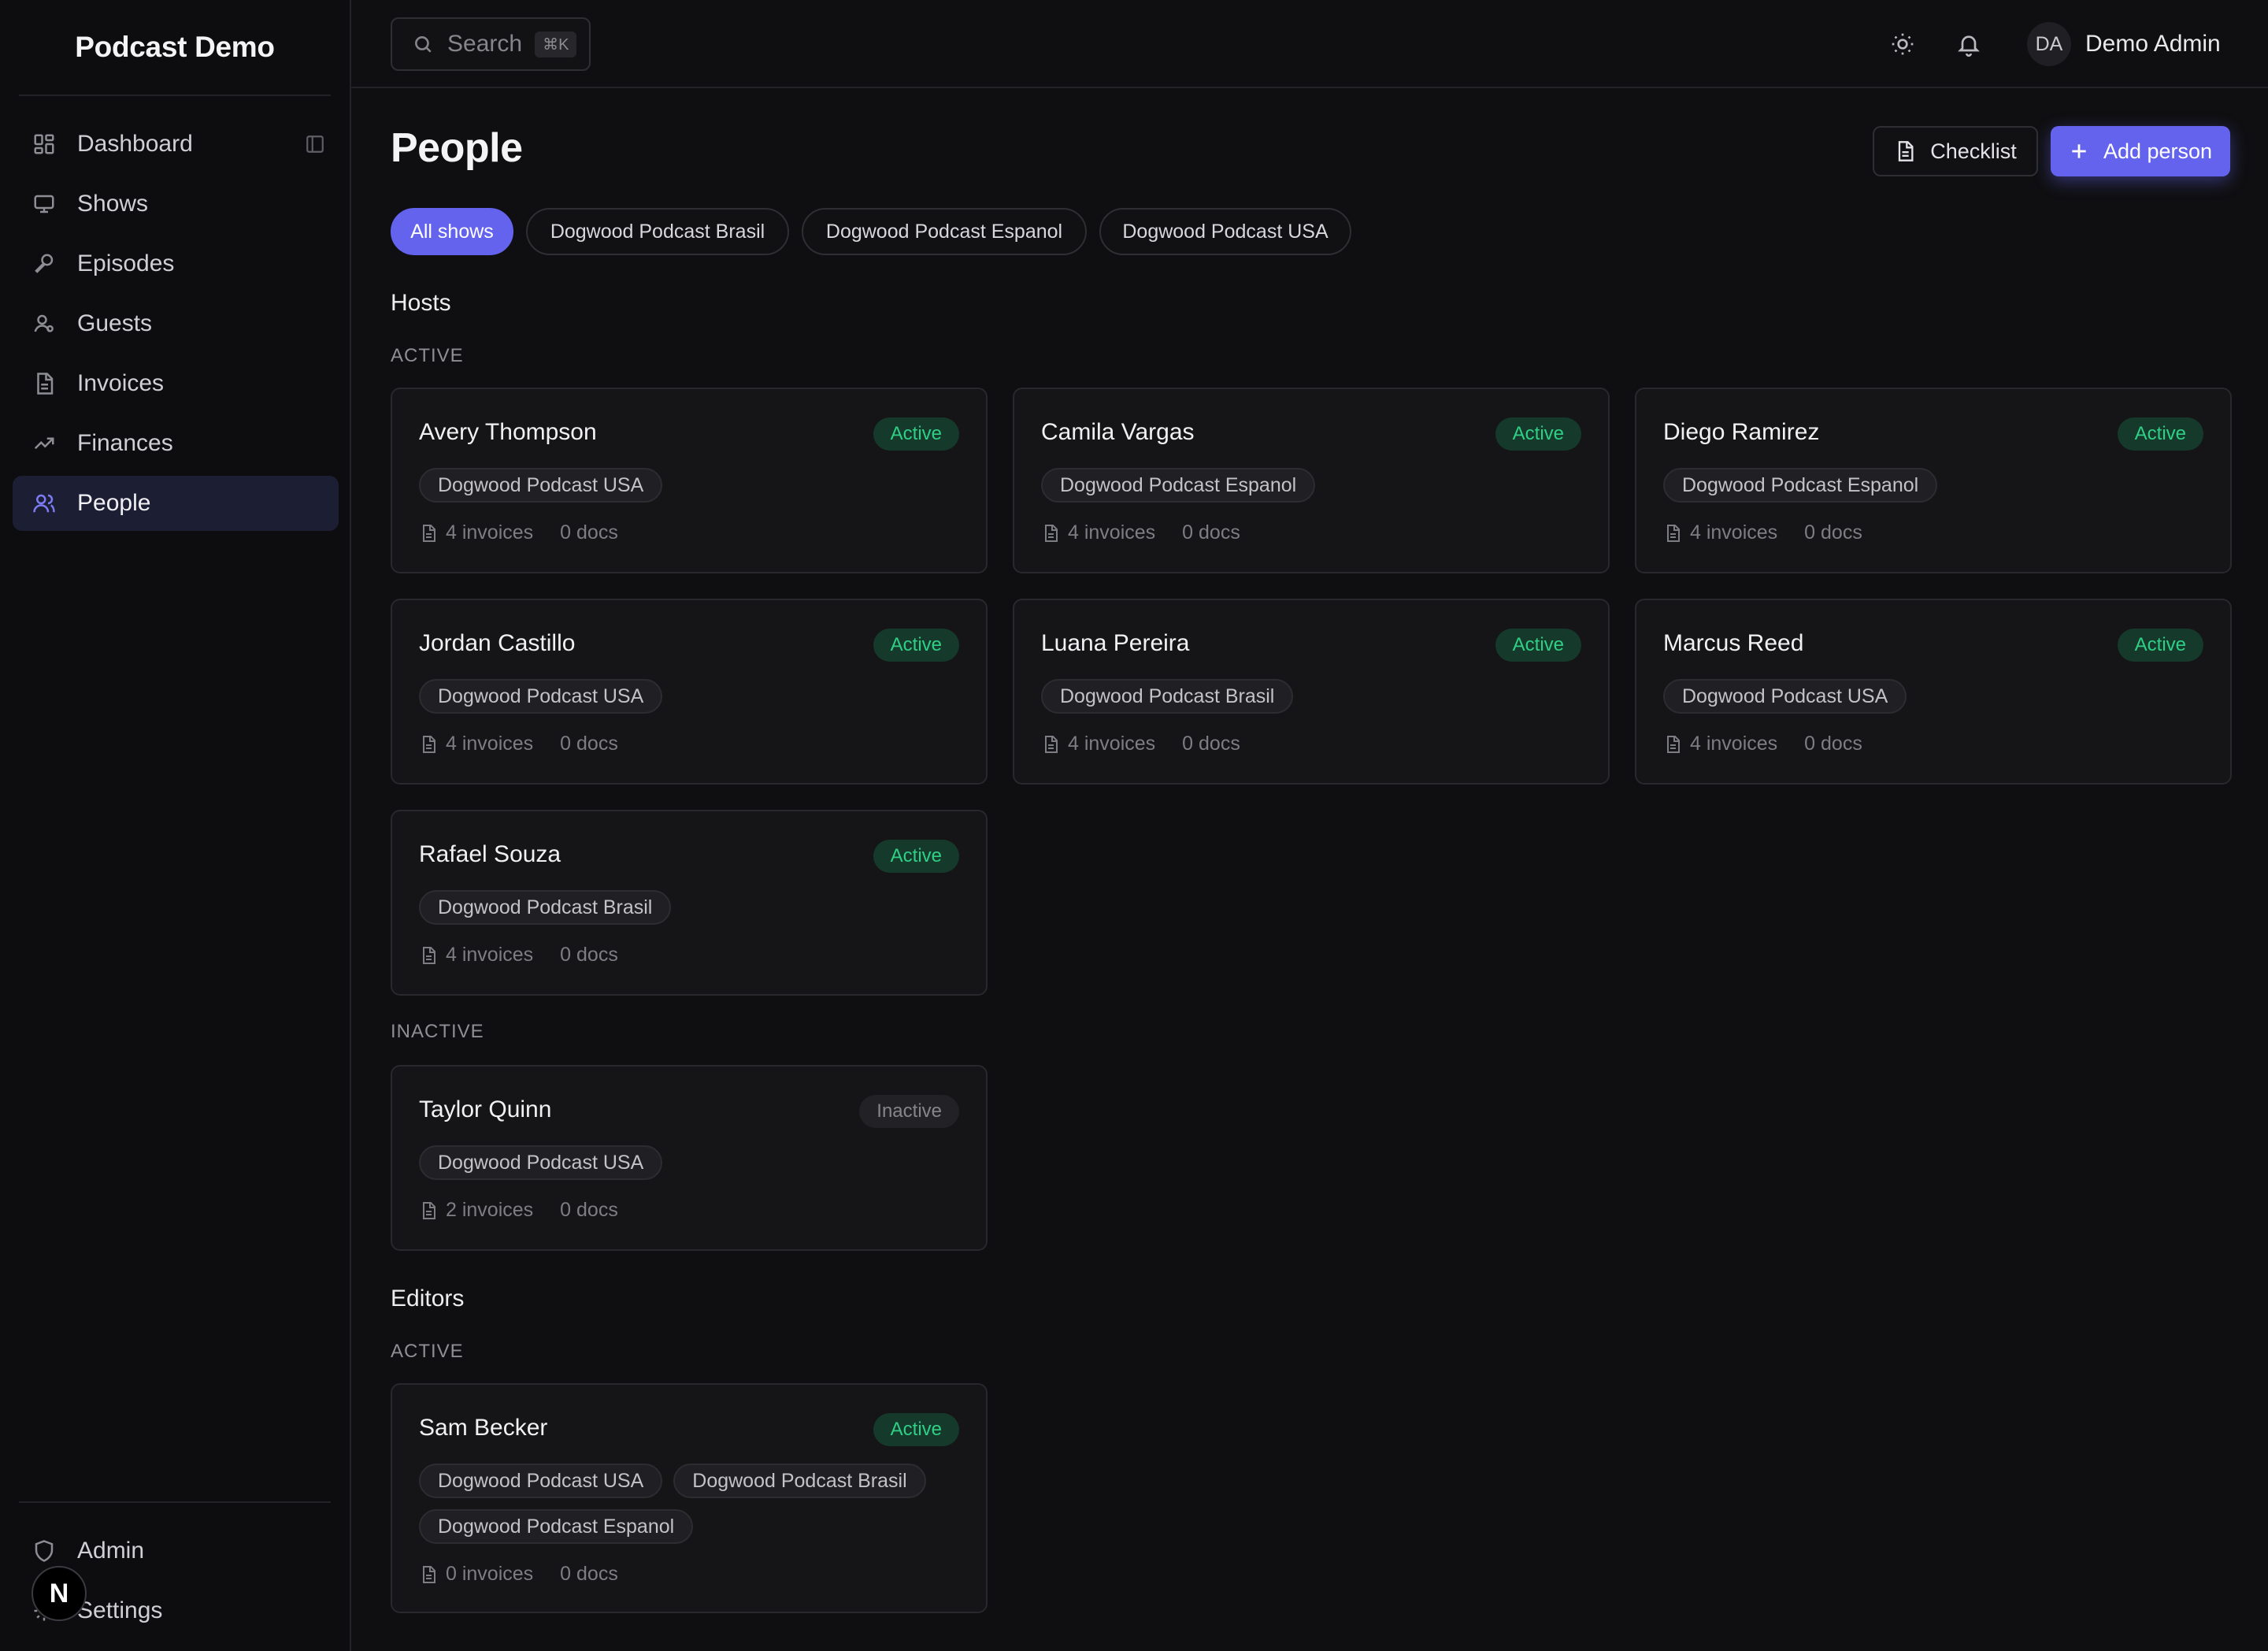 This screenshot has width=2268, height=1651. Describe the element at coordinates (1309, 44) in the screenshot. I see `top-bar: Search ⌘K DA Demo Admin` at that location.